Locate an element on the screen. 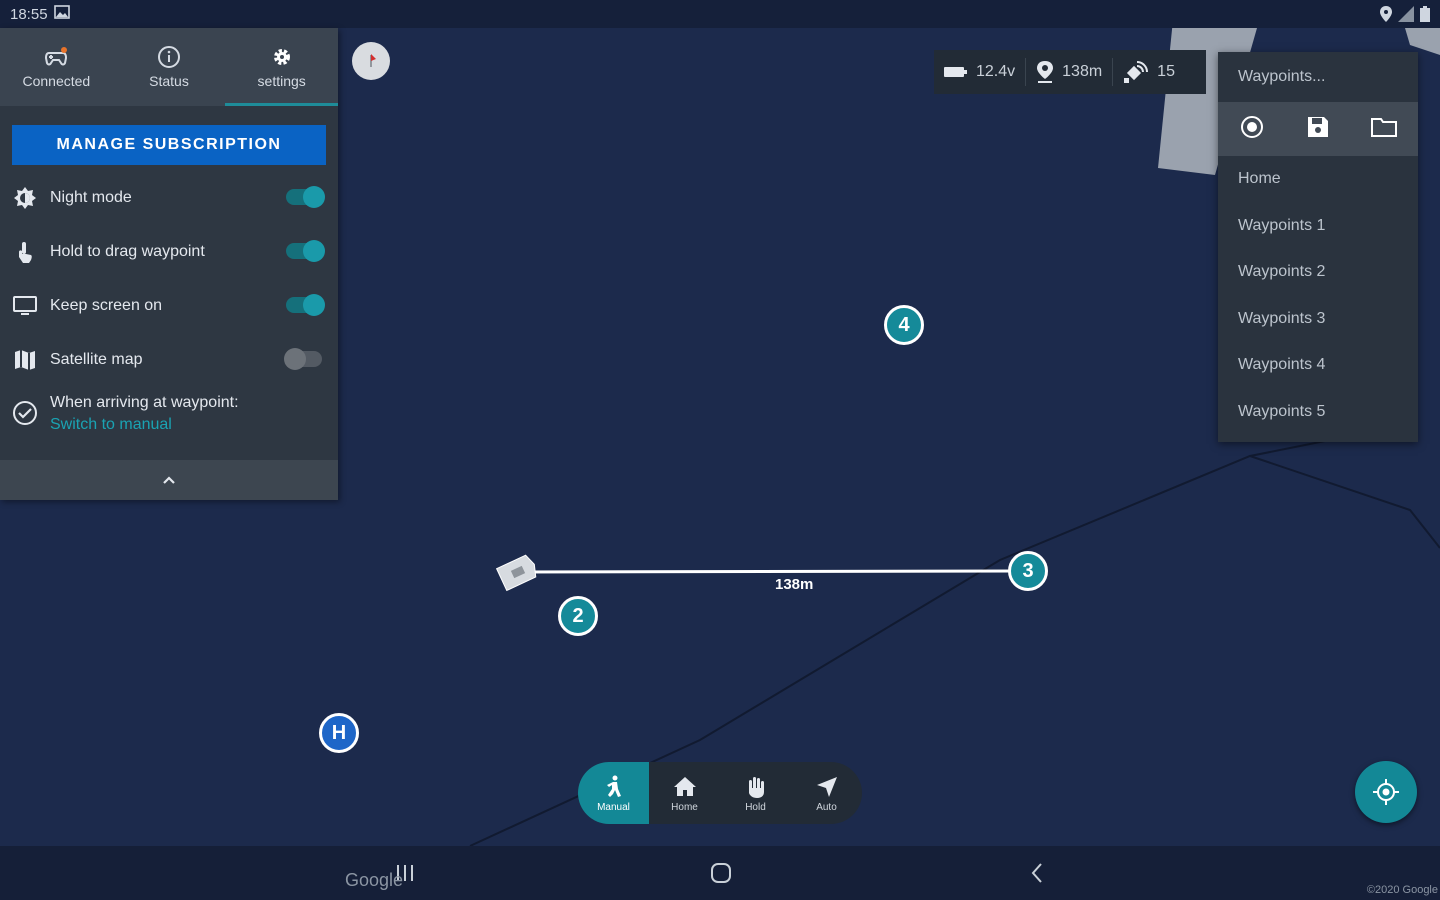 The height and width of the screenshot is (900, 1440). tab-label: settings is located at coordinates (281, 81).